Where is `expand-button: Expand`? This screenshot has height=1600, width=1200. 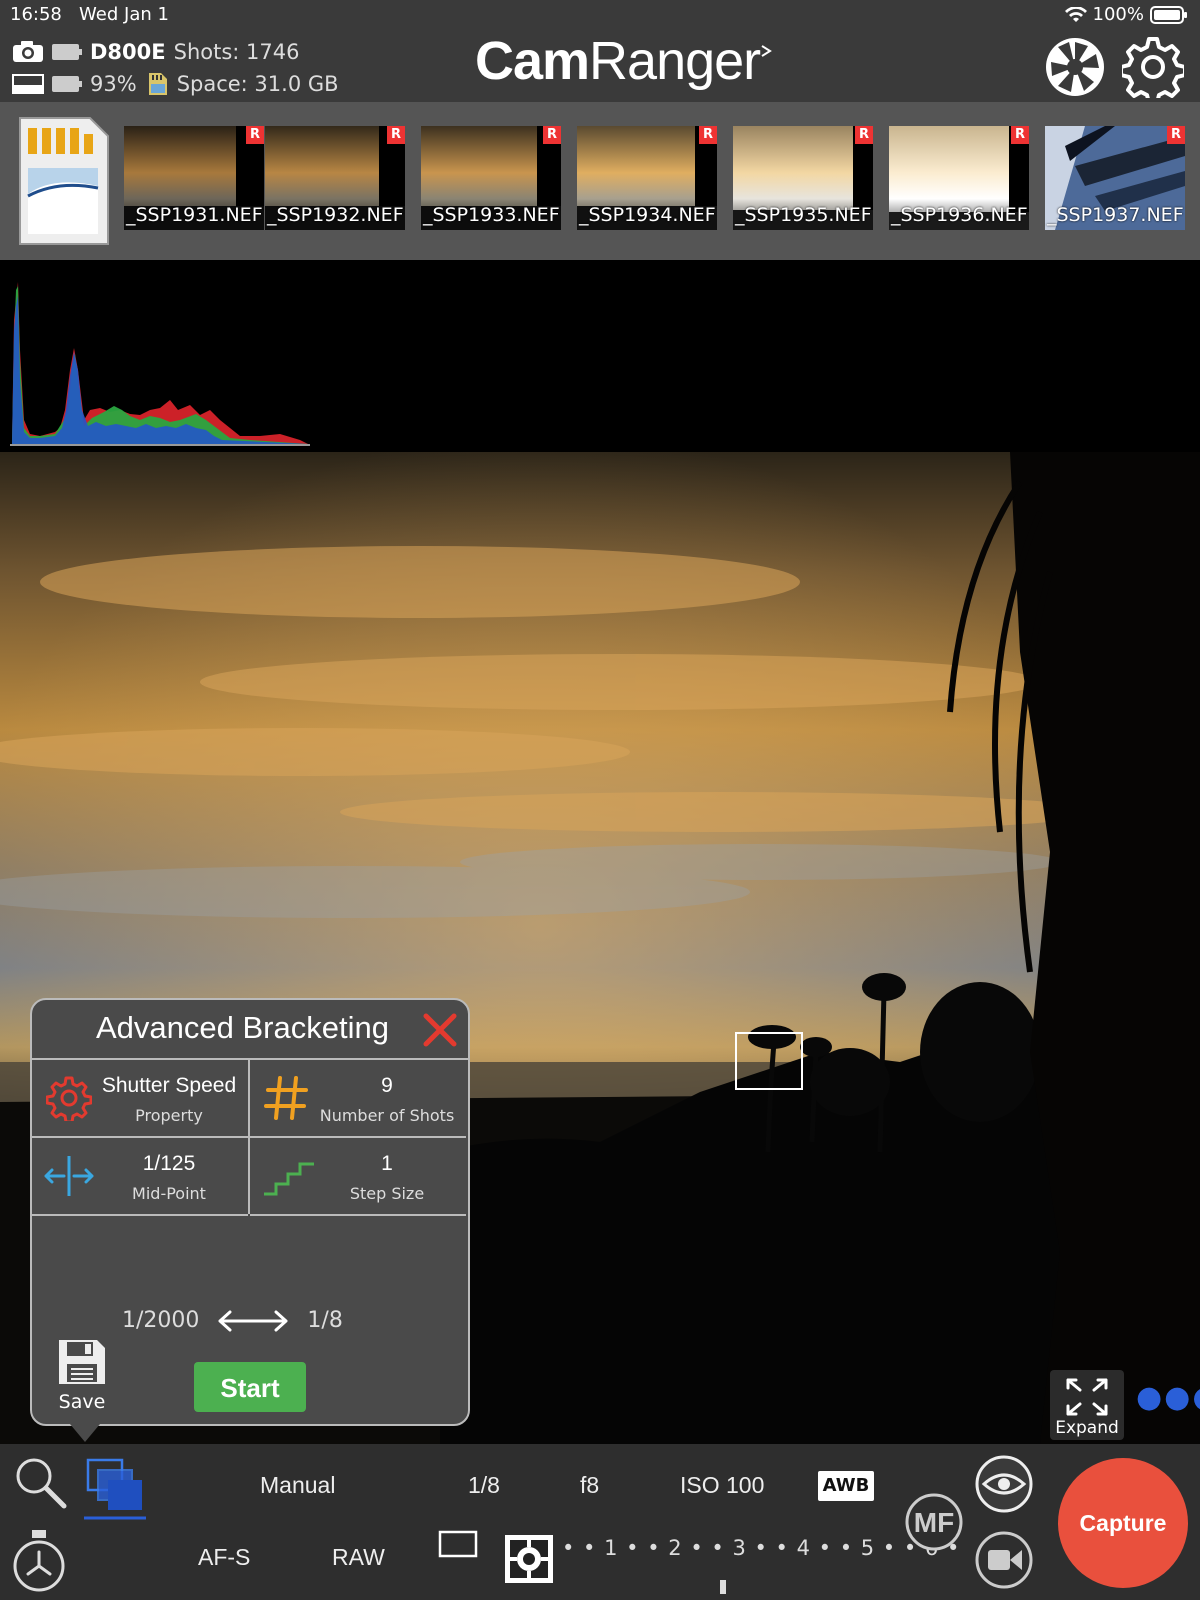 expand-button: Expand is located at coordinates (1087, 1405).